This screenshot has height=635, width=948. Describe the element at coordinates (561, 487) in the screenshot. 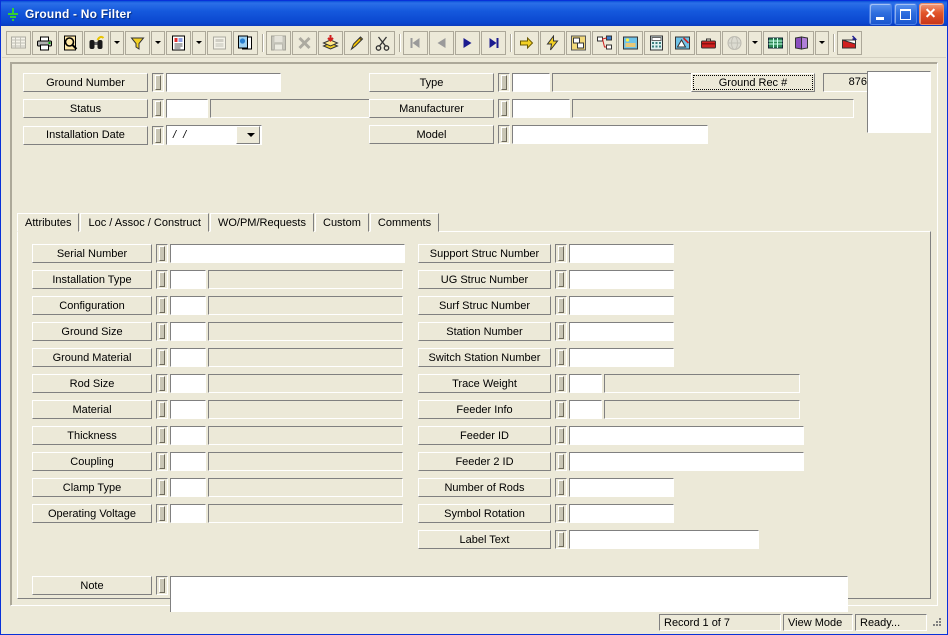

I see `number-of-rods-lookup-icon` at that location.